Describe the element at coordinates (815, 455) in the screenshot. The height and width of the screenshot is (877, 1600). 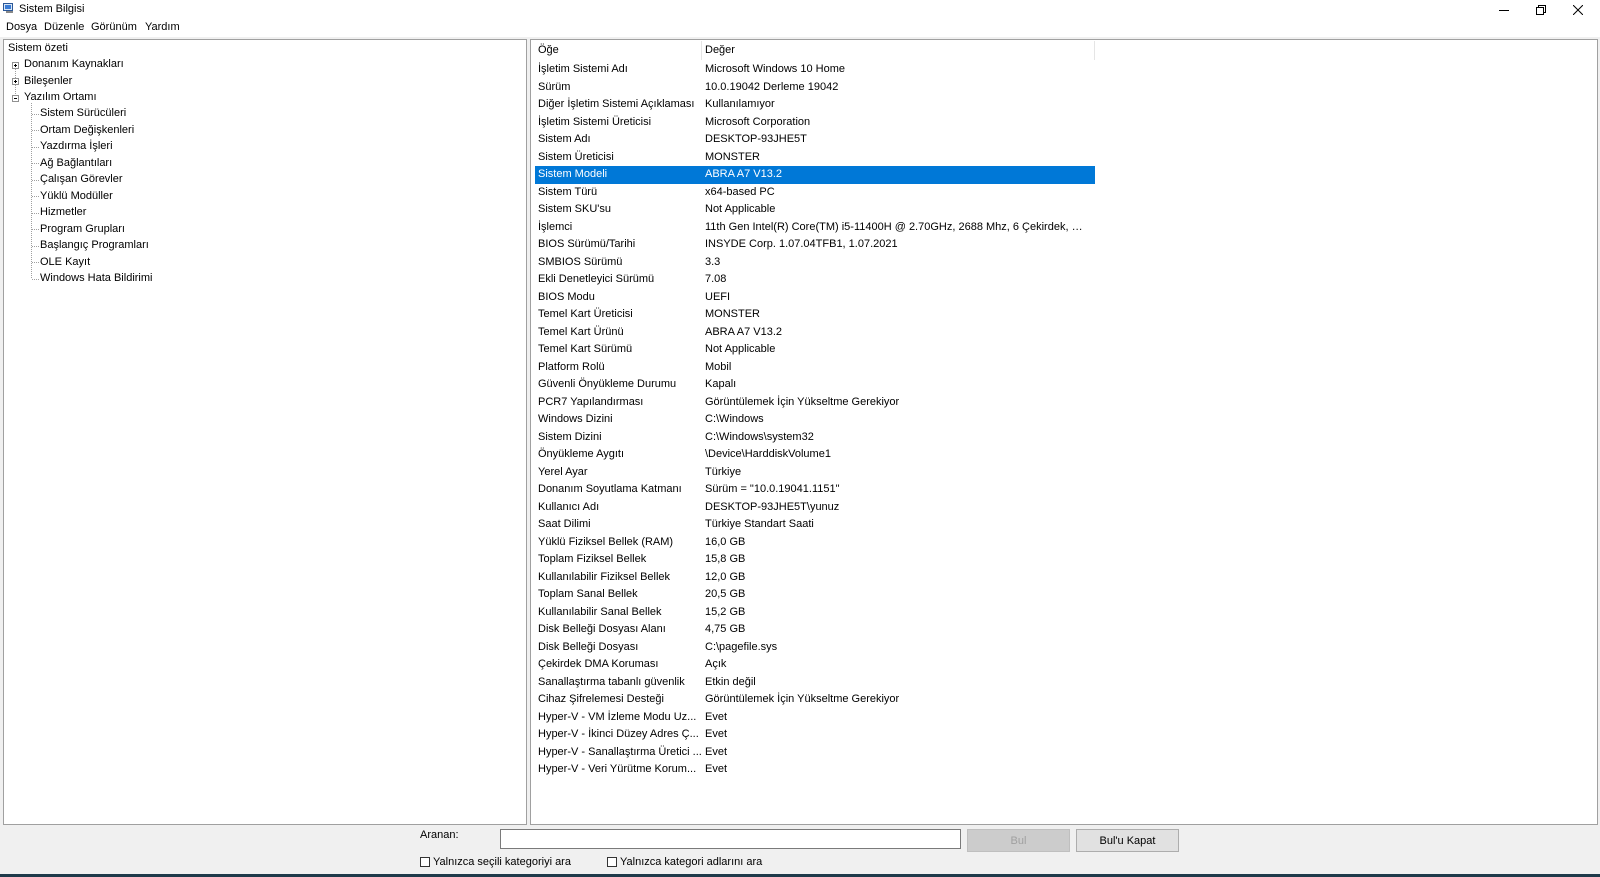
I see `table-row: Önyükleme Aygıtı \Device\HarddiskVolume1` at that location.